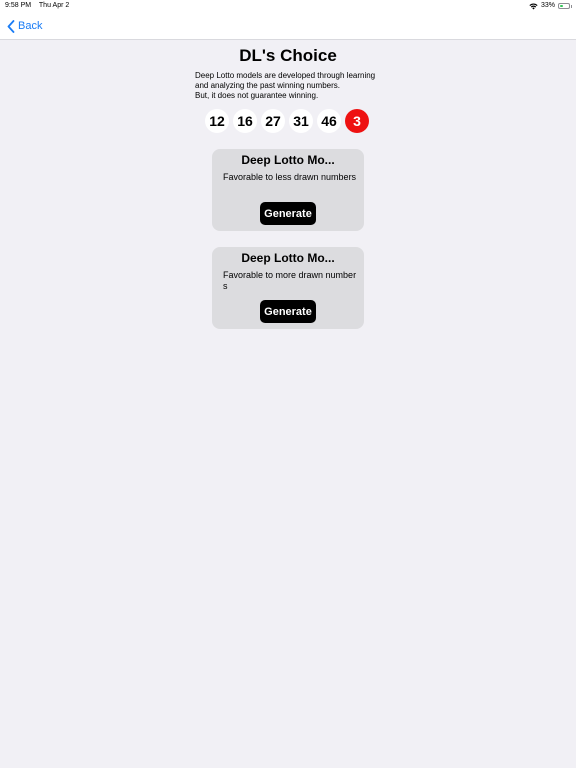  I want to click on model-description: Favorable to more drawn numbers, so click(290, 280).